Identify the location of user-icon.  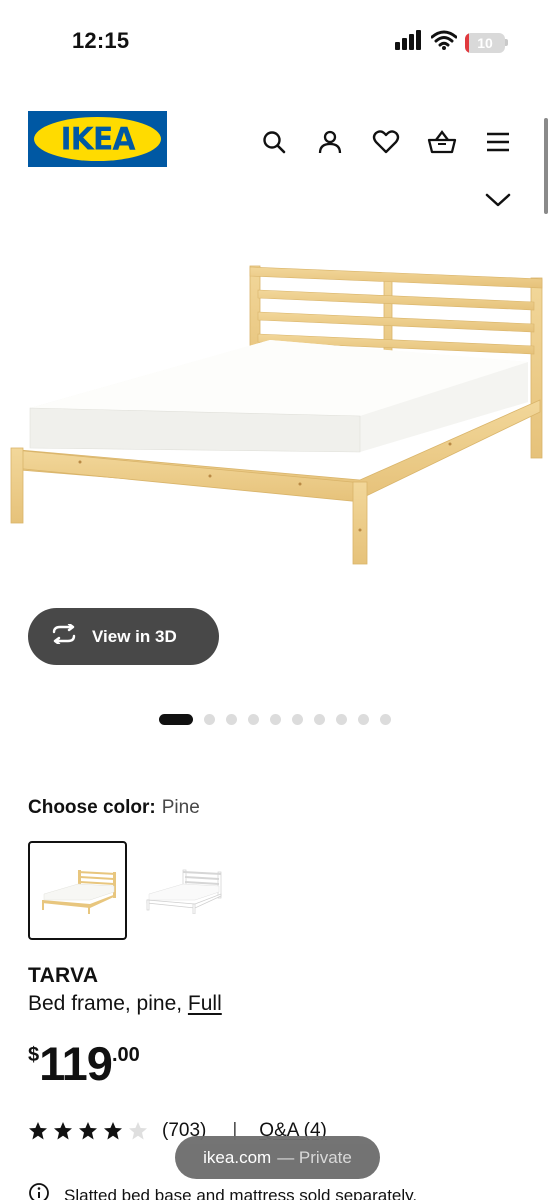
(330, 142).